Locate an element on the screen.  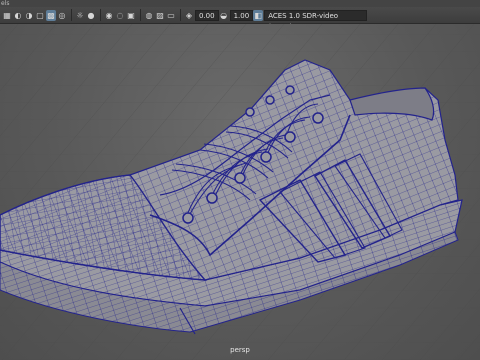
exposure-field: 0.00 is located at coordinates (207, 15).